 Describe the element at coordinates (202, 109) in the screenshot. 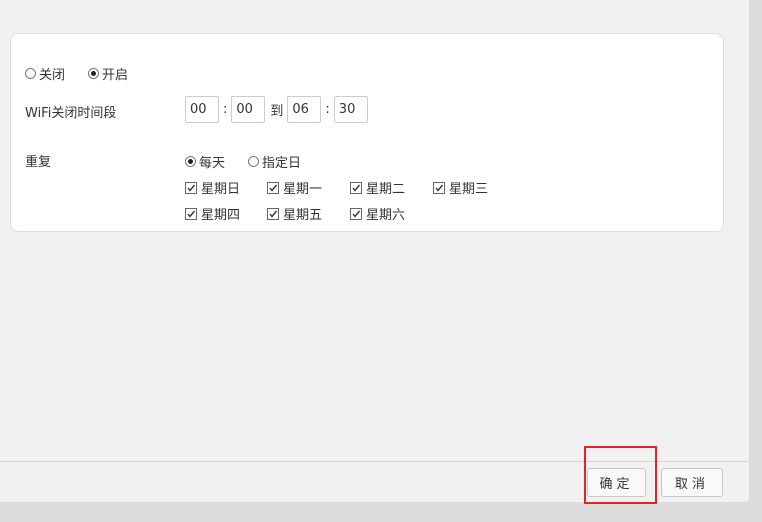

I see `start-hour-input` at that location.